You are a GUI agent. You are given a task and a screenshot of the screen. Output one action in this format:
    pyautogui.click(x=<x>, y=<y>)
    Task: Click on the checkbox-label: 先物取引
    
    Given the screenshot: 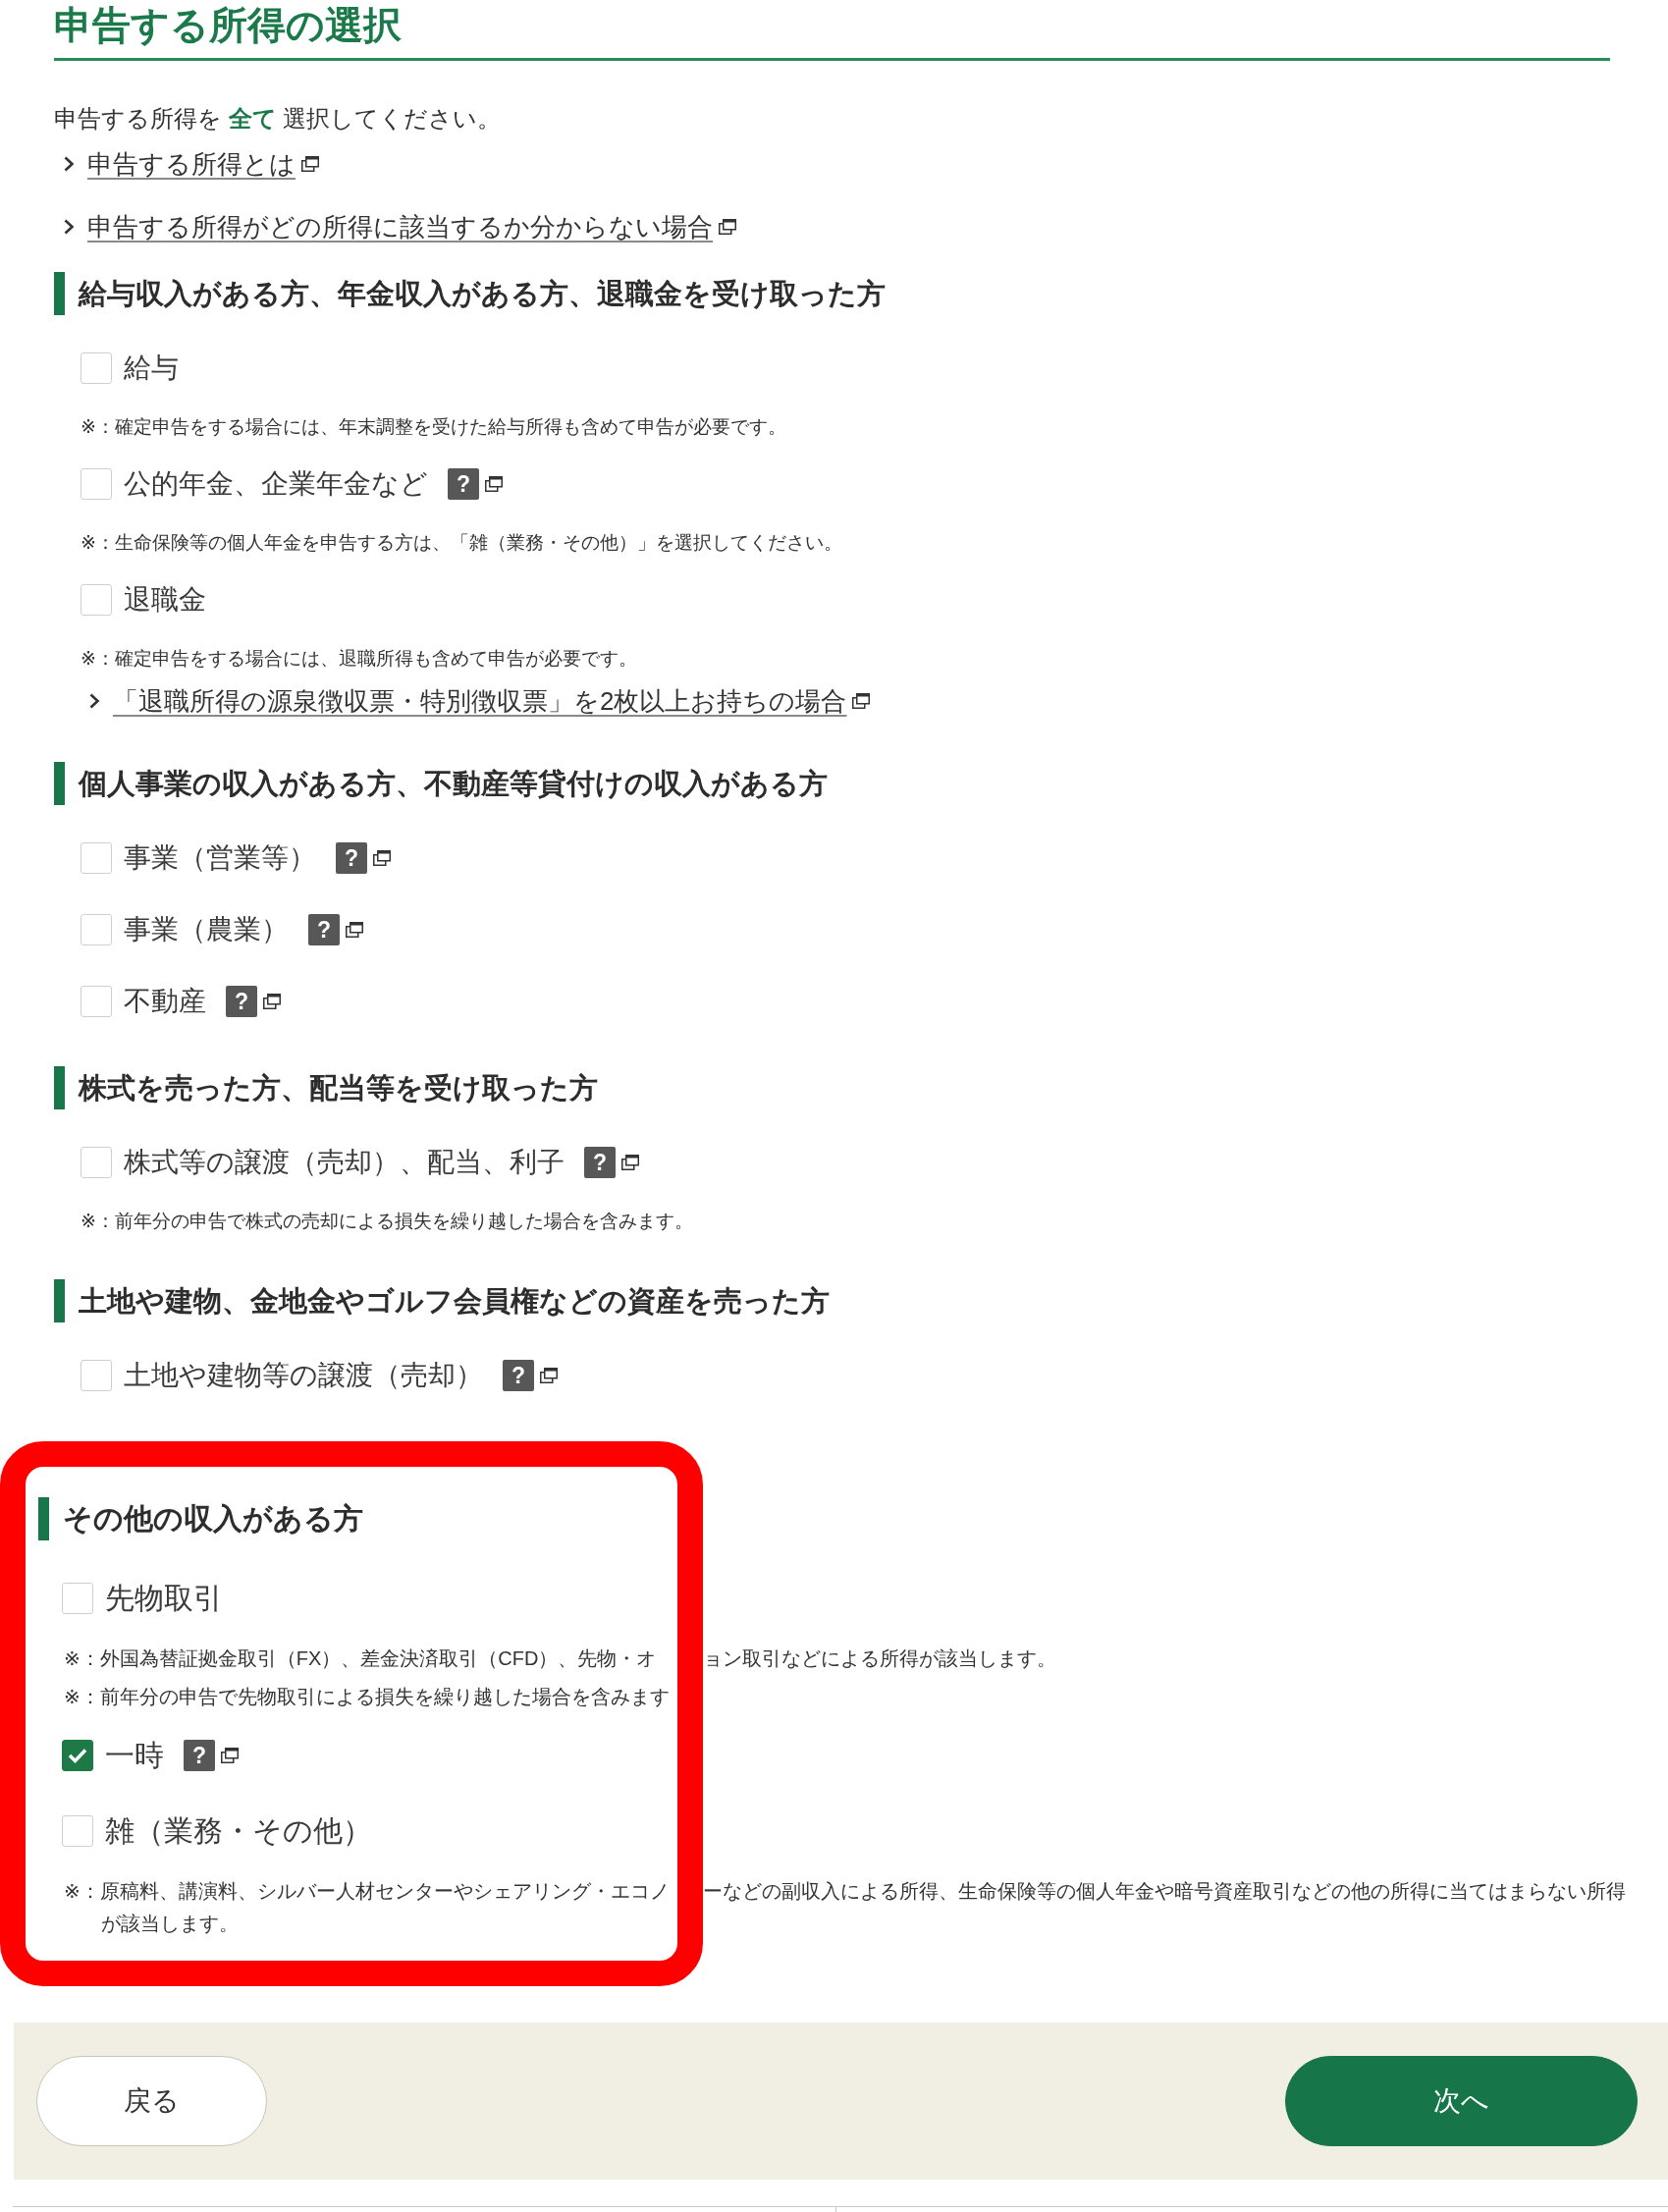 What is the action you would take?
    pyautogui.click(x=164, y=1598)
    